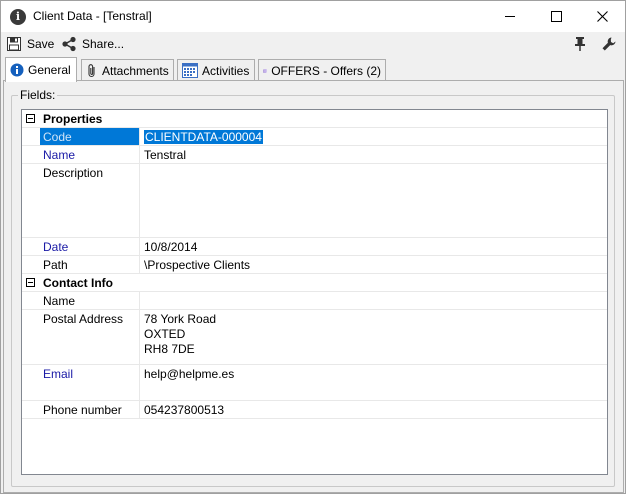 The height and width of the screenshot is (494, 626). I want to click on grid-row-name: Name Tenstral, so click(314, 155).